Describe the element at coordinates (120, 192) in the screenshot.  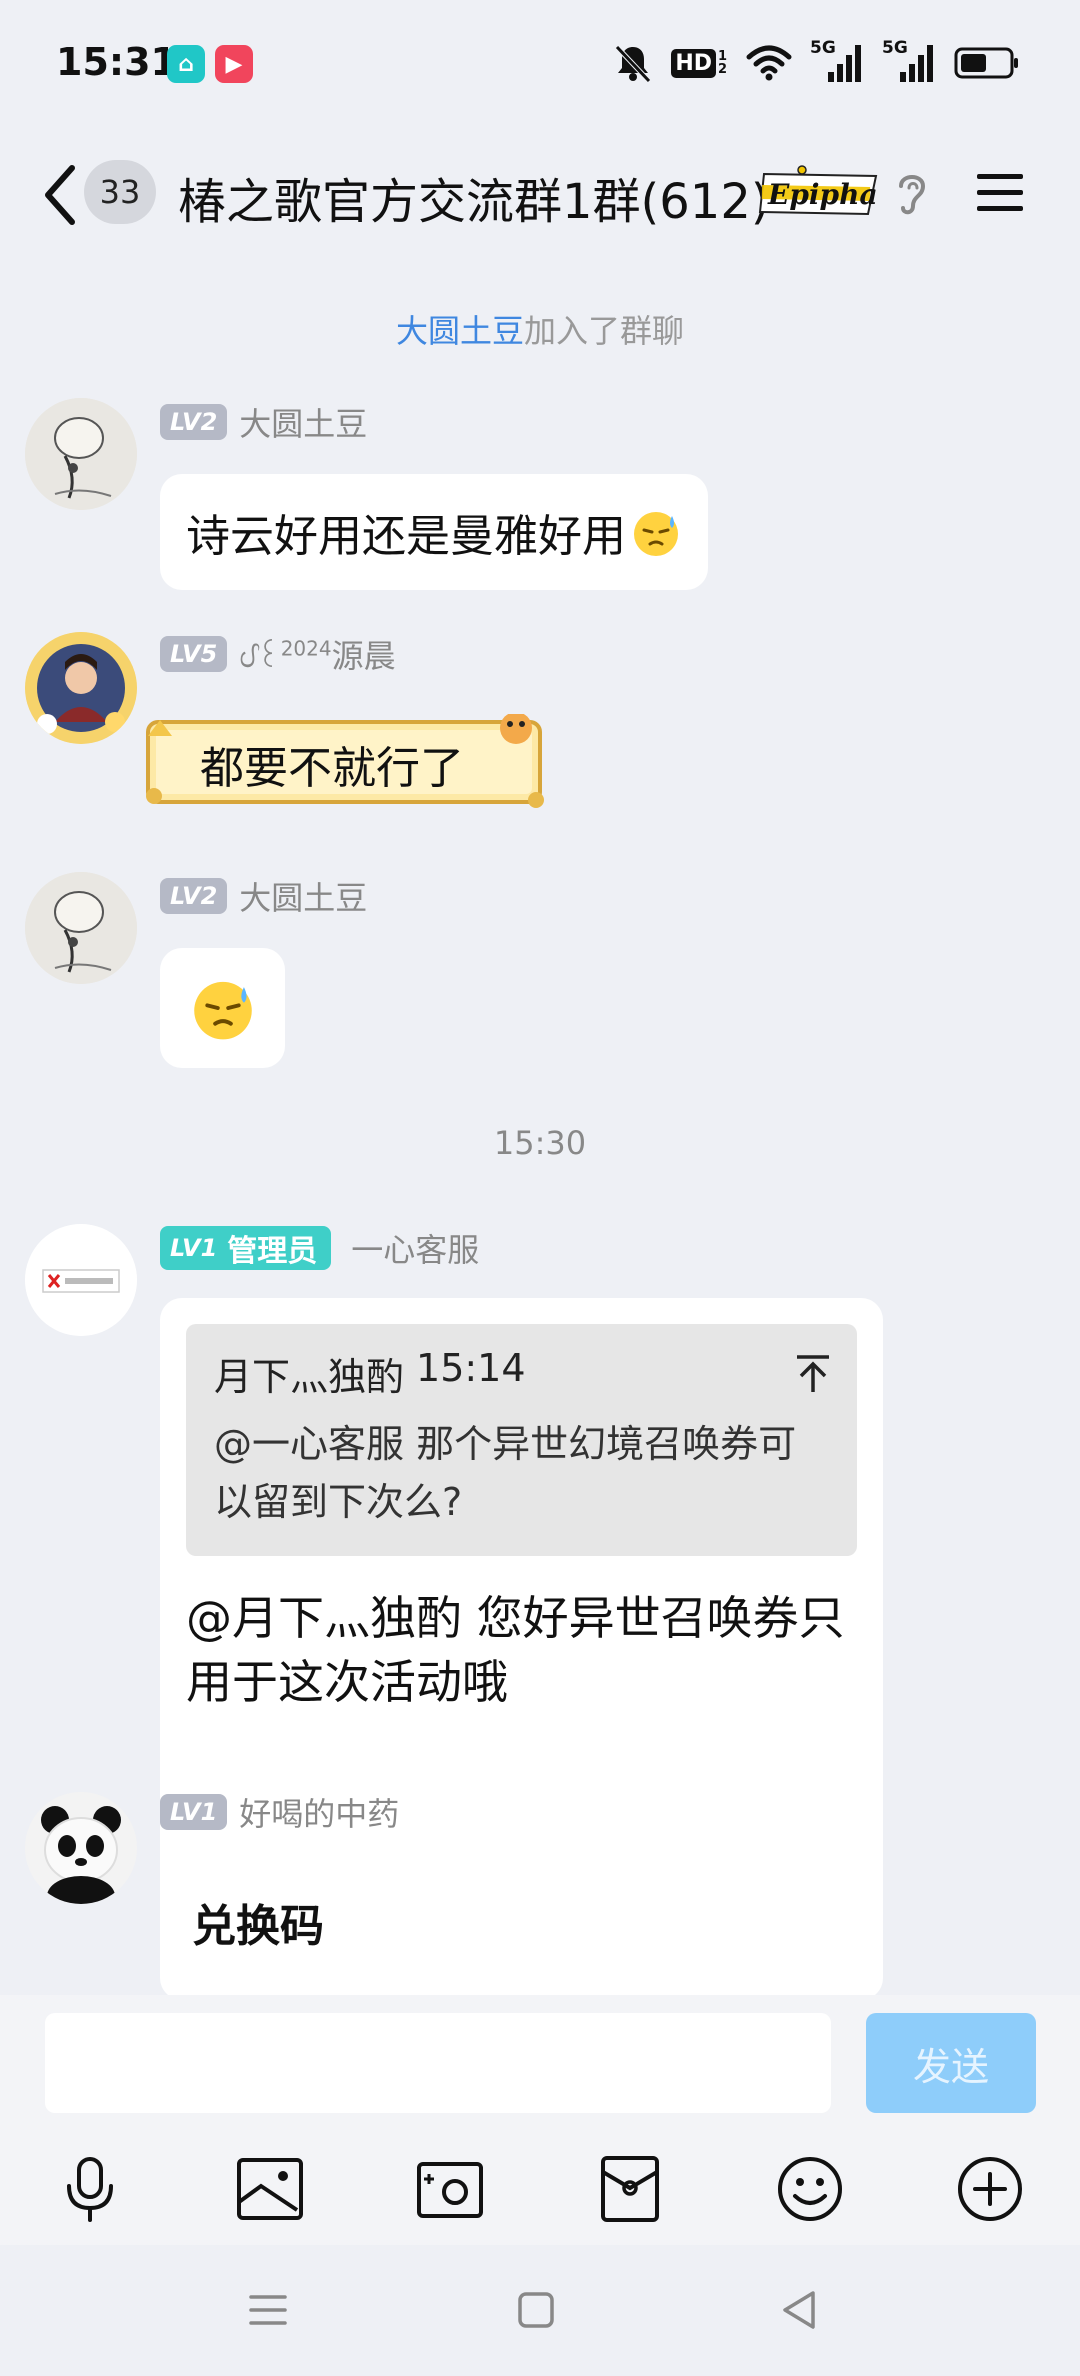
I see `unread-count-badge: 33` at that location.